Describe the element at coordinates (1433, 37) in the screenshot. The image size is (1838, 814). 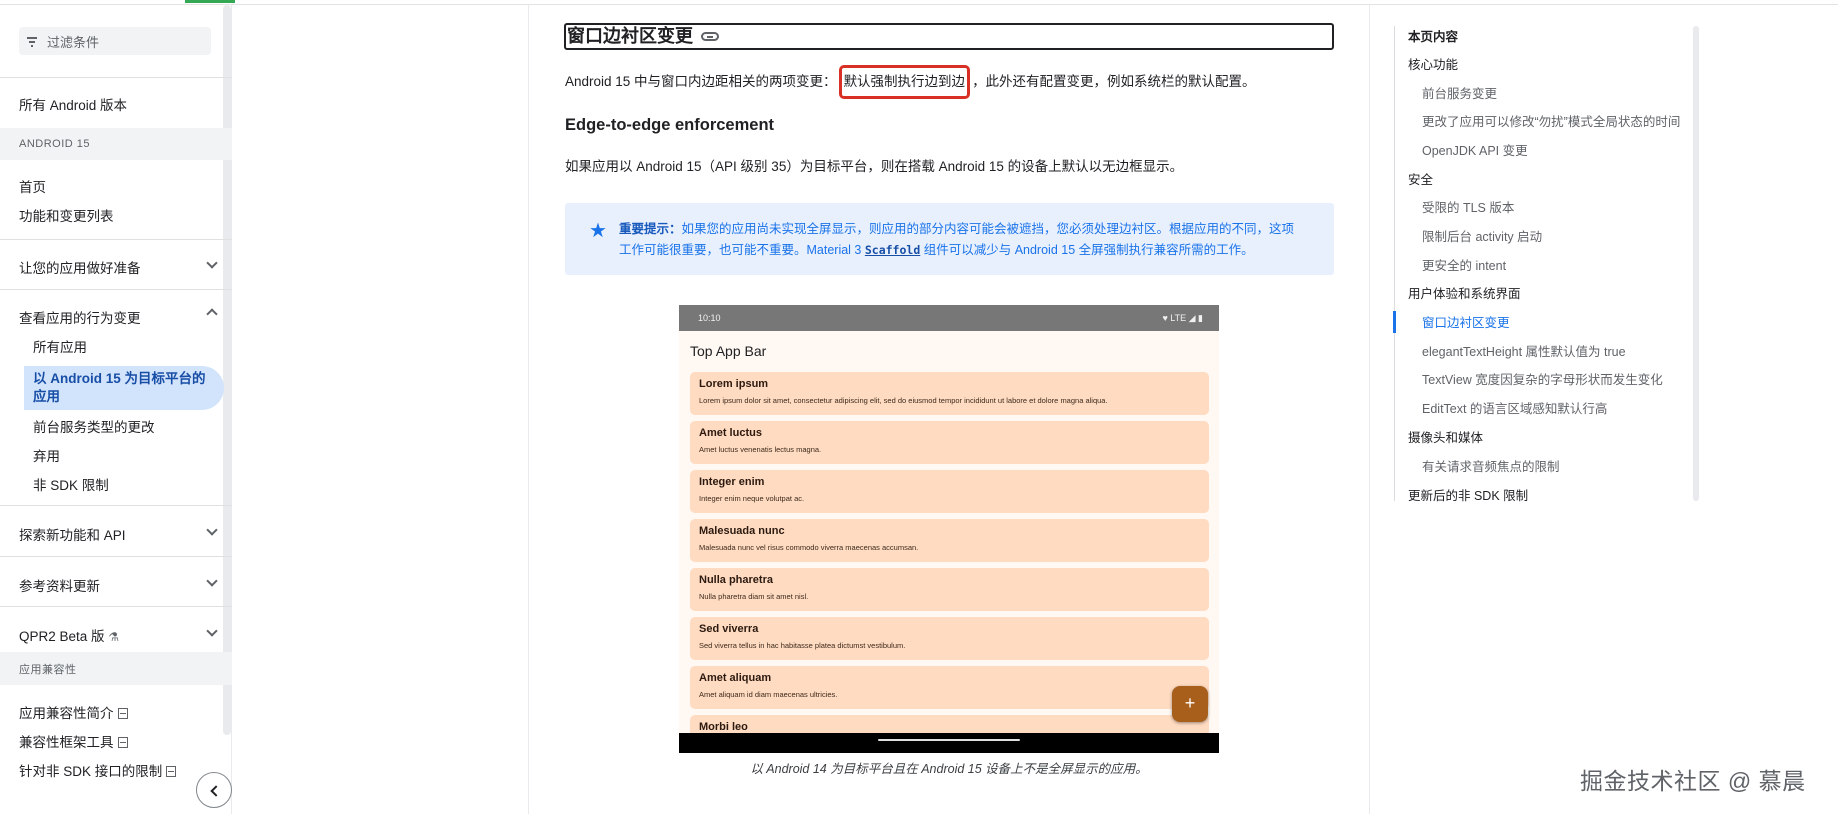
I see `toc-title: 本页内容` at that location.